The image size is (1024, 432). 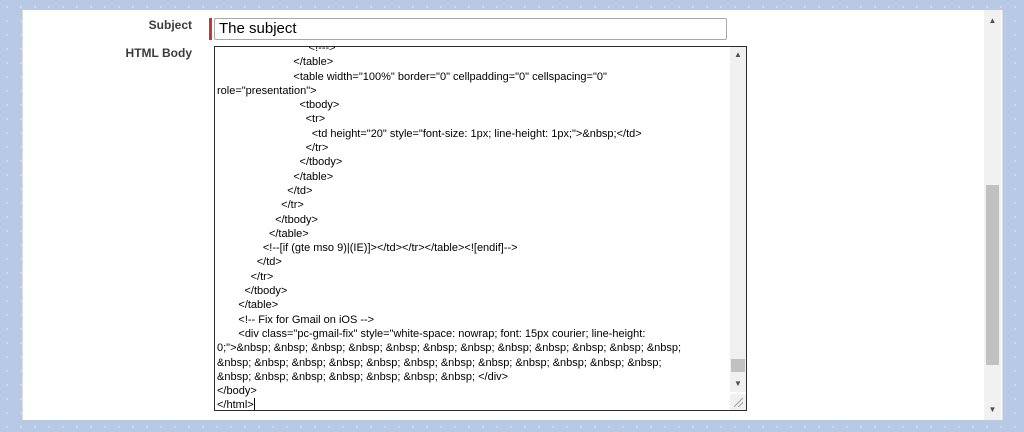 What do you see at coordinates (738, 384) in the screenshot?
I see `scroll-down-icon: ▼` at bounding box center [738, 384].